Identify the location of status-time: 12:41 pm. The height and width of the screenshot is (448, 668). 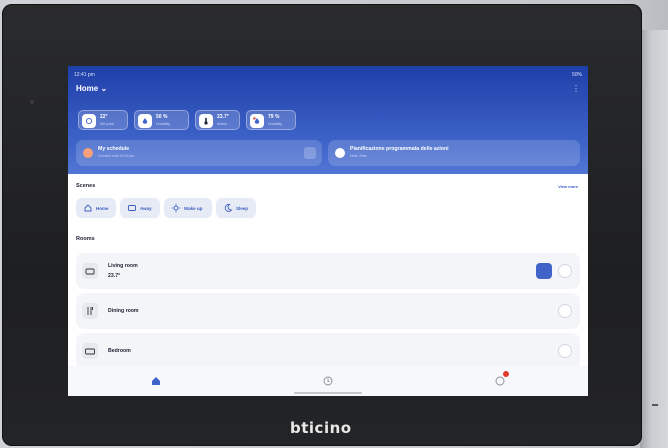
(84, 75).